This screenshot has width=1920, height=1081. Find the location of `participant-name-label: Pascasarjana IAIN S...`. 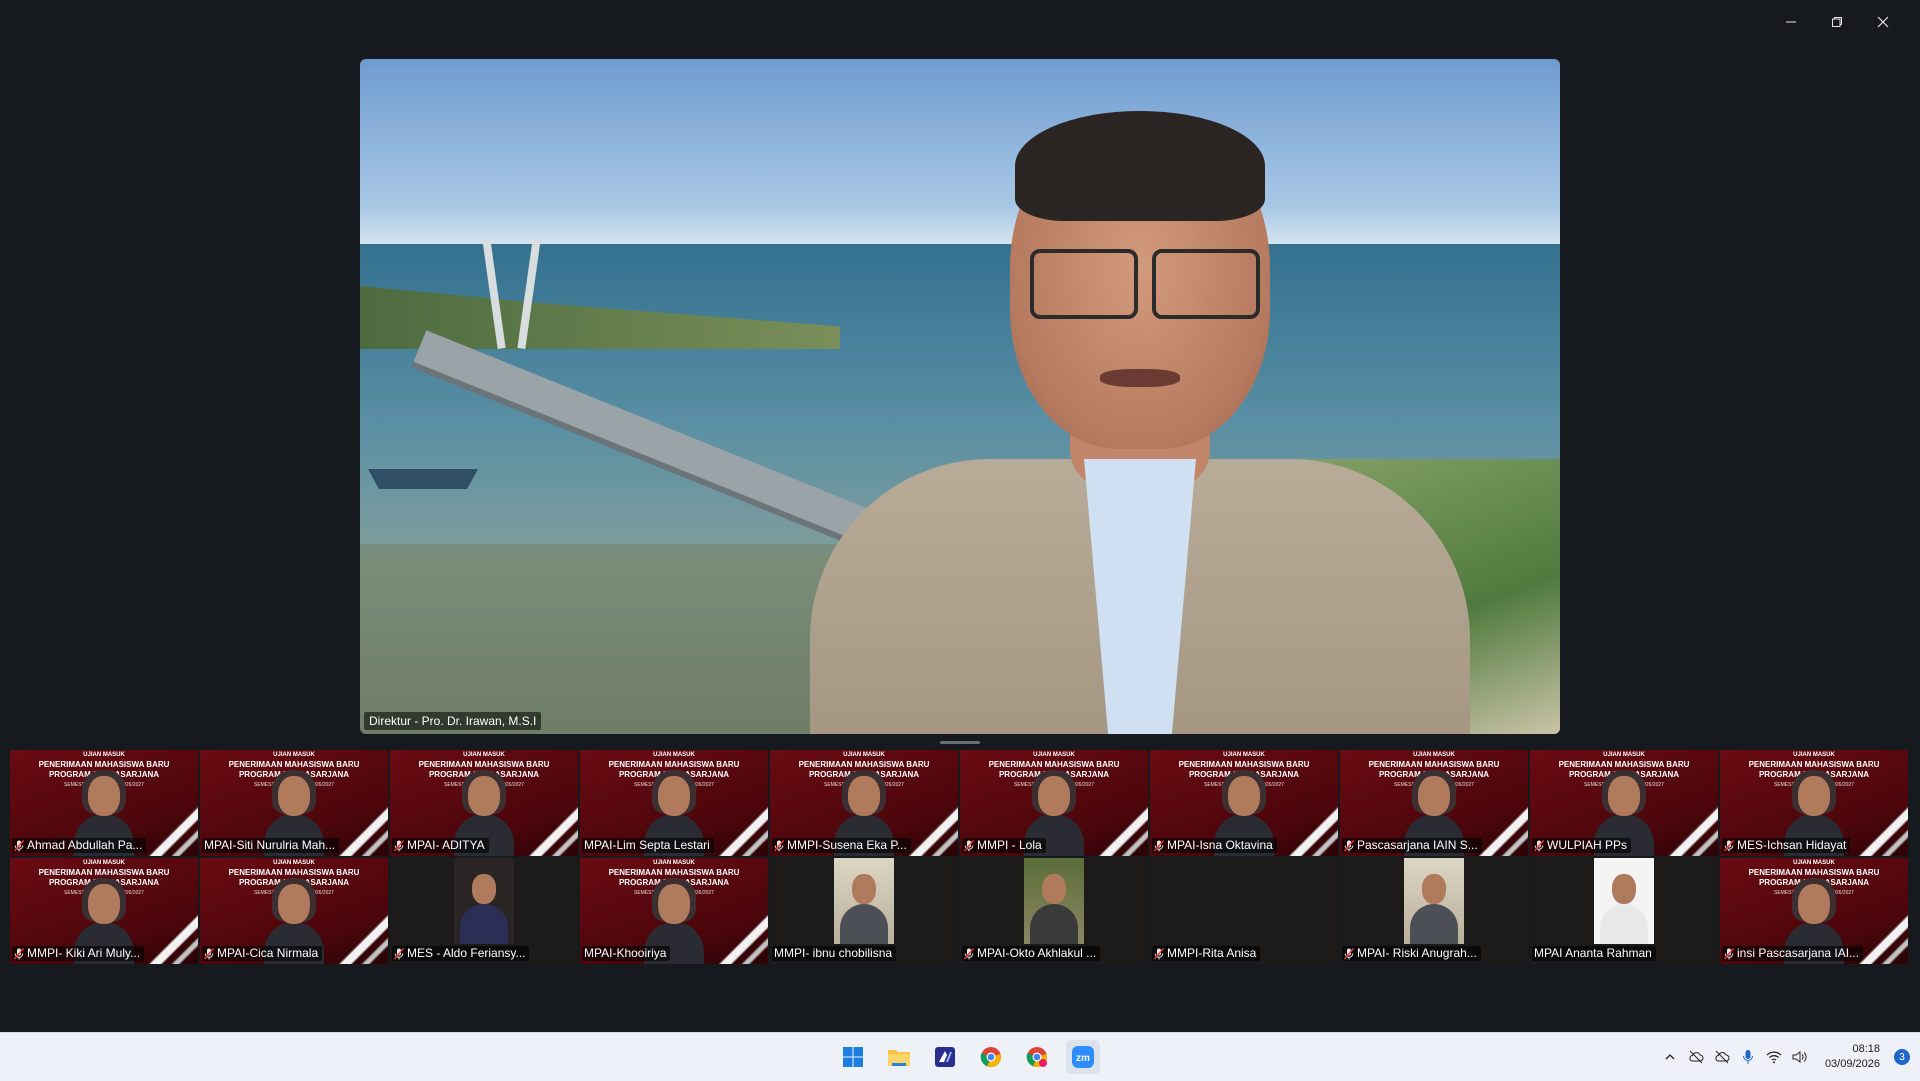

participant-name-label: Pascasarjana IAIN S... is located at coordinates (1412, 845).